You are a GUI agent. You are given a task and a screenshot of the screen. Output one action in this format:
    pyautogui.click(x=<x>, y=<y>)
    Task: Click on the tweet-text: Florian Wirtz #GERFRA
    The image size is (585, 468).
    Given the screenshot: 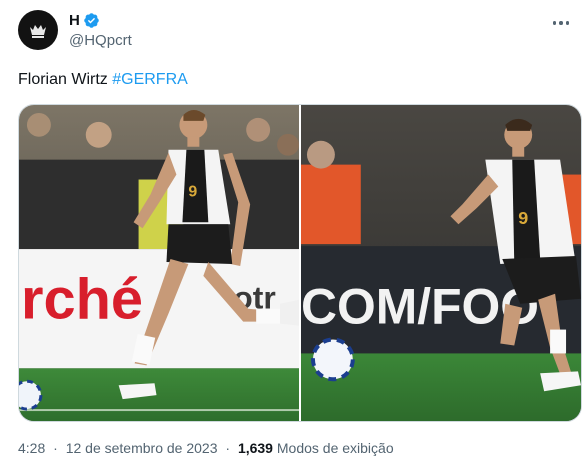 What is the action you would take?
    pyautogui.click(x=103, y=80)
    